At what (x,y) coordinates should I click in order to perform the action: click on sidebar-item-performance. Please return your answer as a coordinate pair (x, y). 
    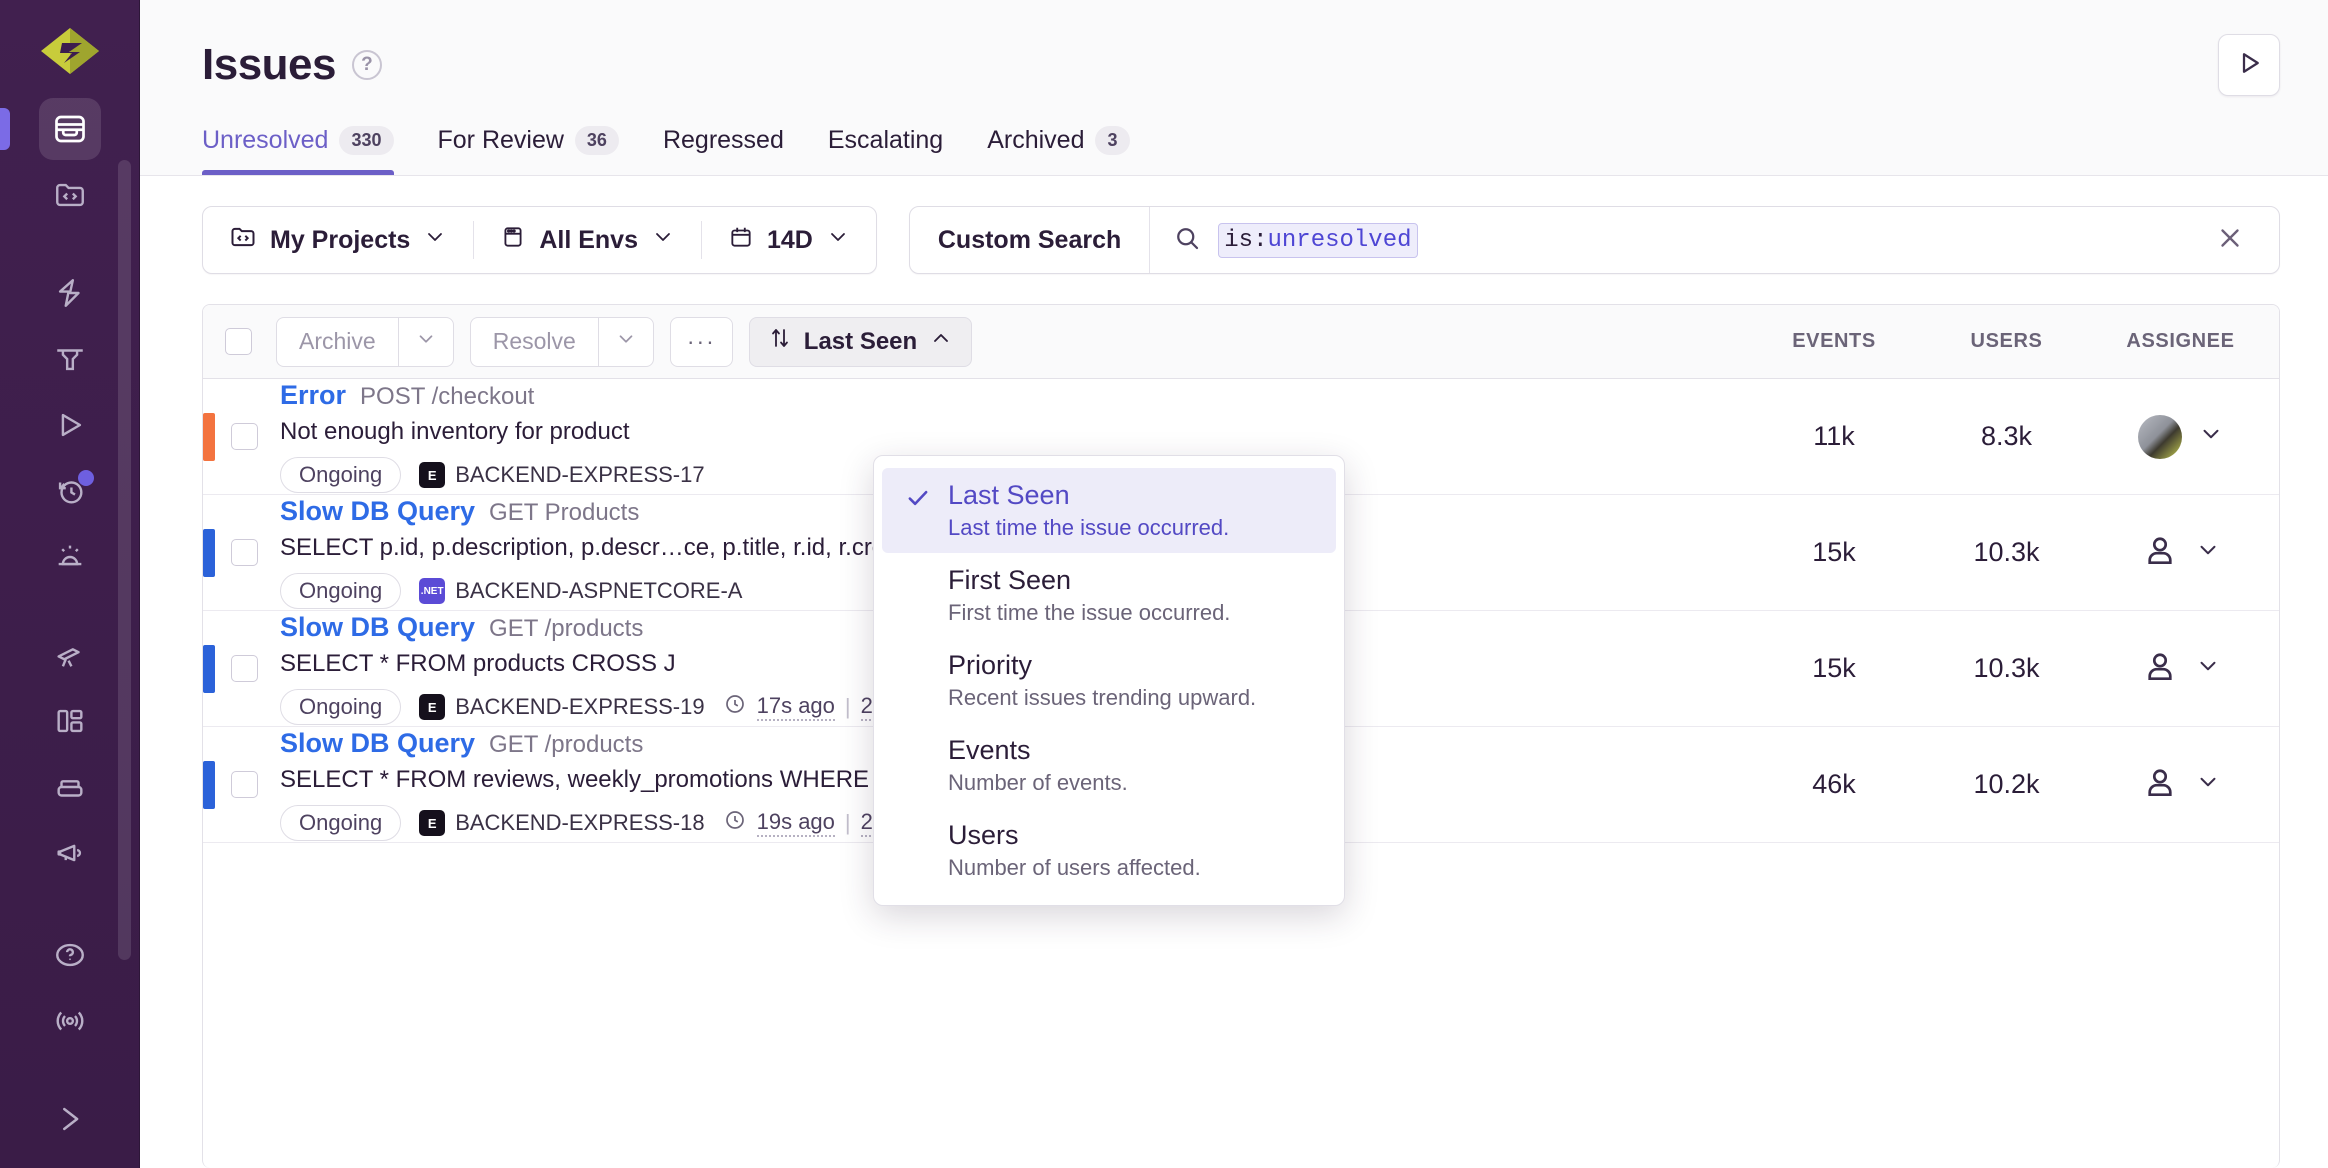
    Looking at the image, I should click on (70, 293).